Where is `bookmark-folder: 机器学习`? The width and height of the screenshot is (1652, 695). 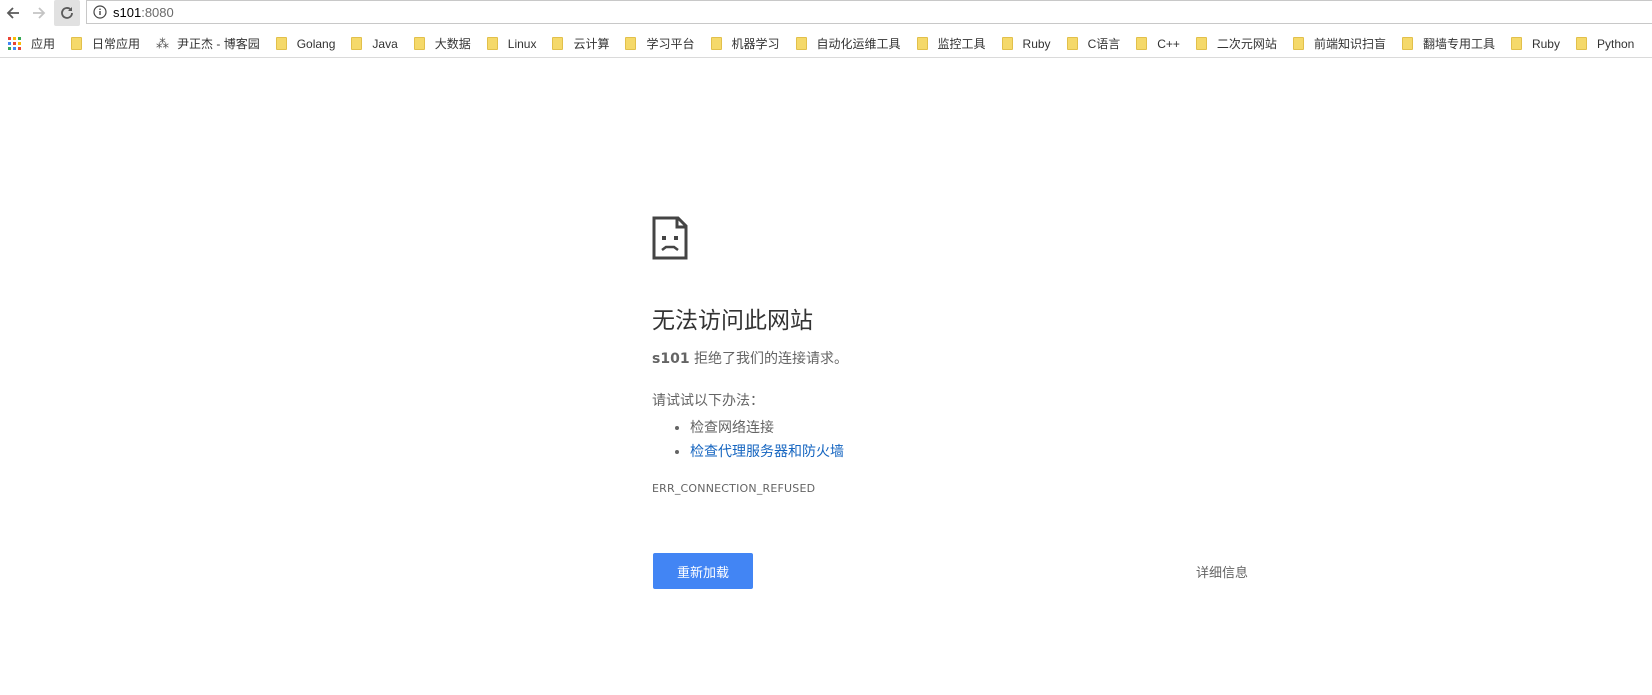
bookmark-folder: 机器学习 is located at coordinates (745, 44).